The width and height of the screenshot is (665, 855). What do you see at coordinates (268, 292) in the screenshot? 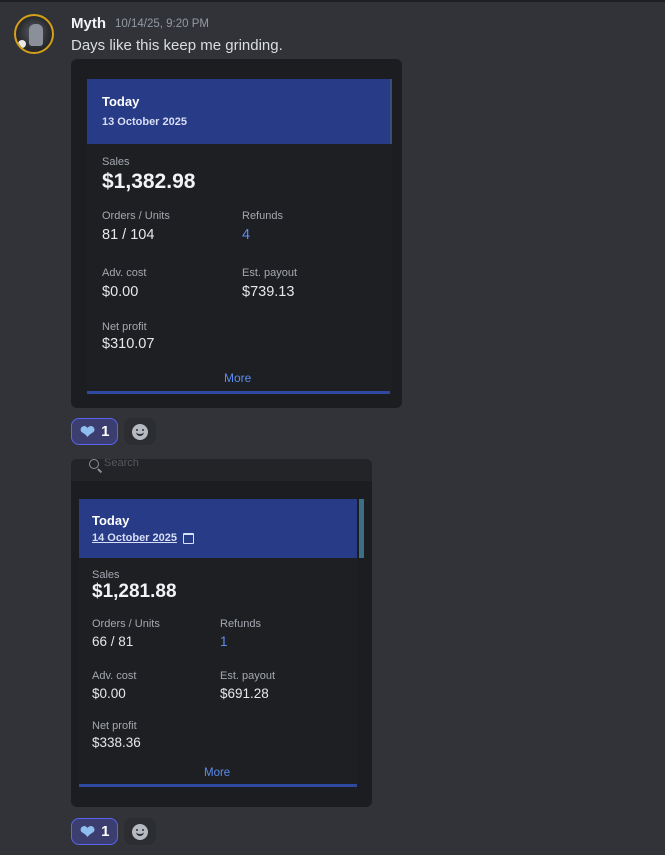
I see `est-payout-value: $739.13` at bounding box center [268, 292].